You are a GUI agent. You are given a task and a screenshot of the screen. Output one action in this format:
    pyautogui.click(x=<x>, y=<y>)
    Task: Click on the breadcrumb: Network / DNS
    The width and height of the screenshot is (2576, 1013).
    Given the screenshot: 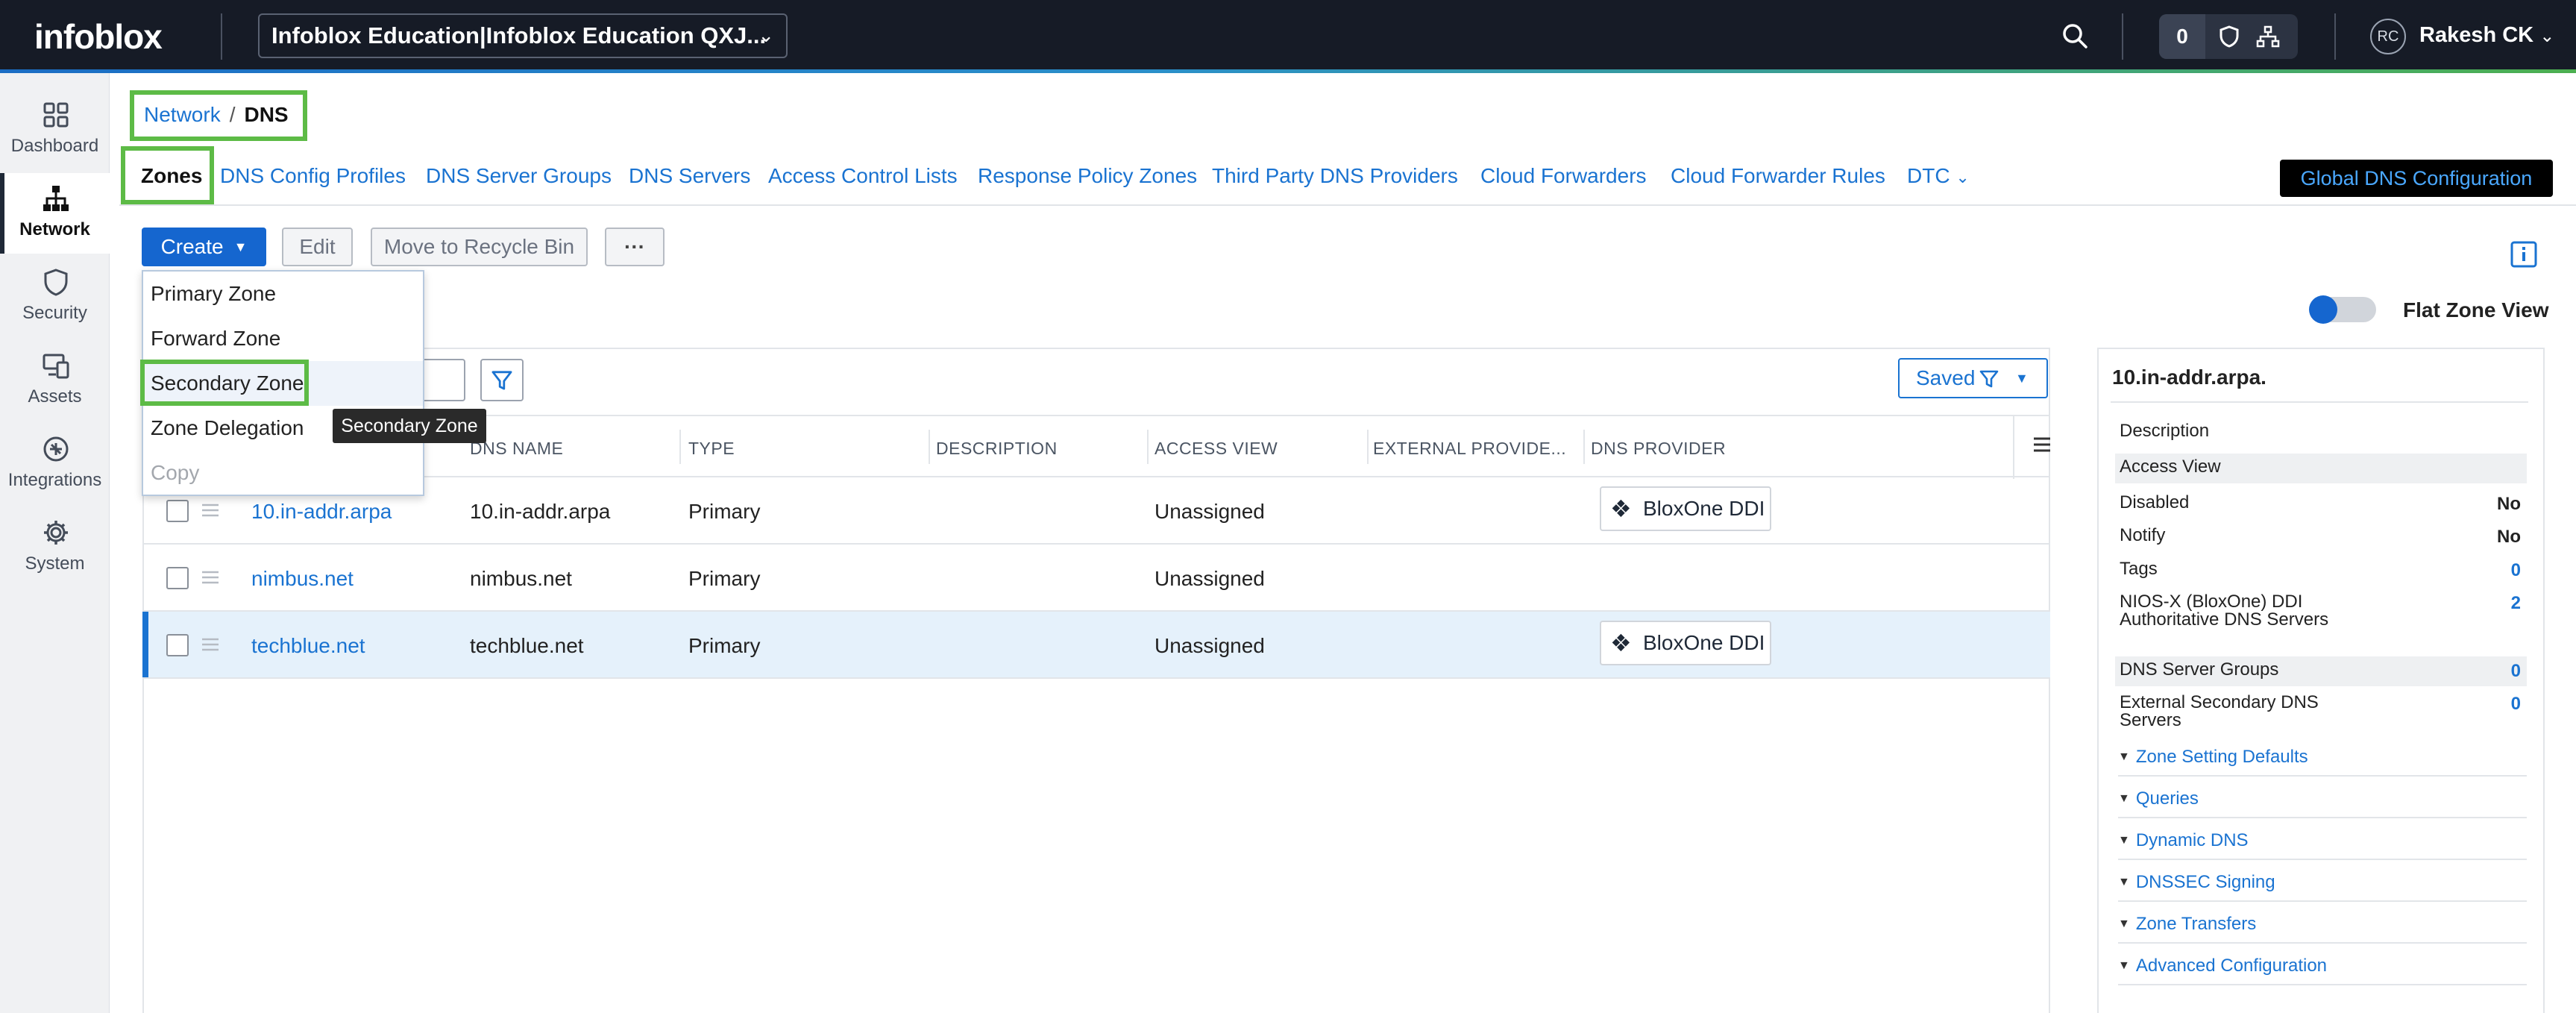 What is the action you would take?
    pyautogui.click(x=216, y=115)
    